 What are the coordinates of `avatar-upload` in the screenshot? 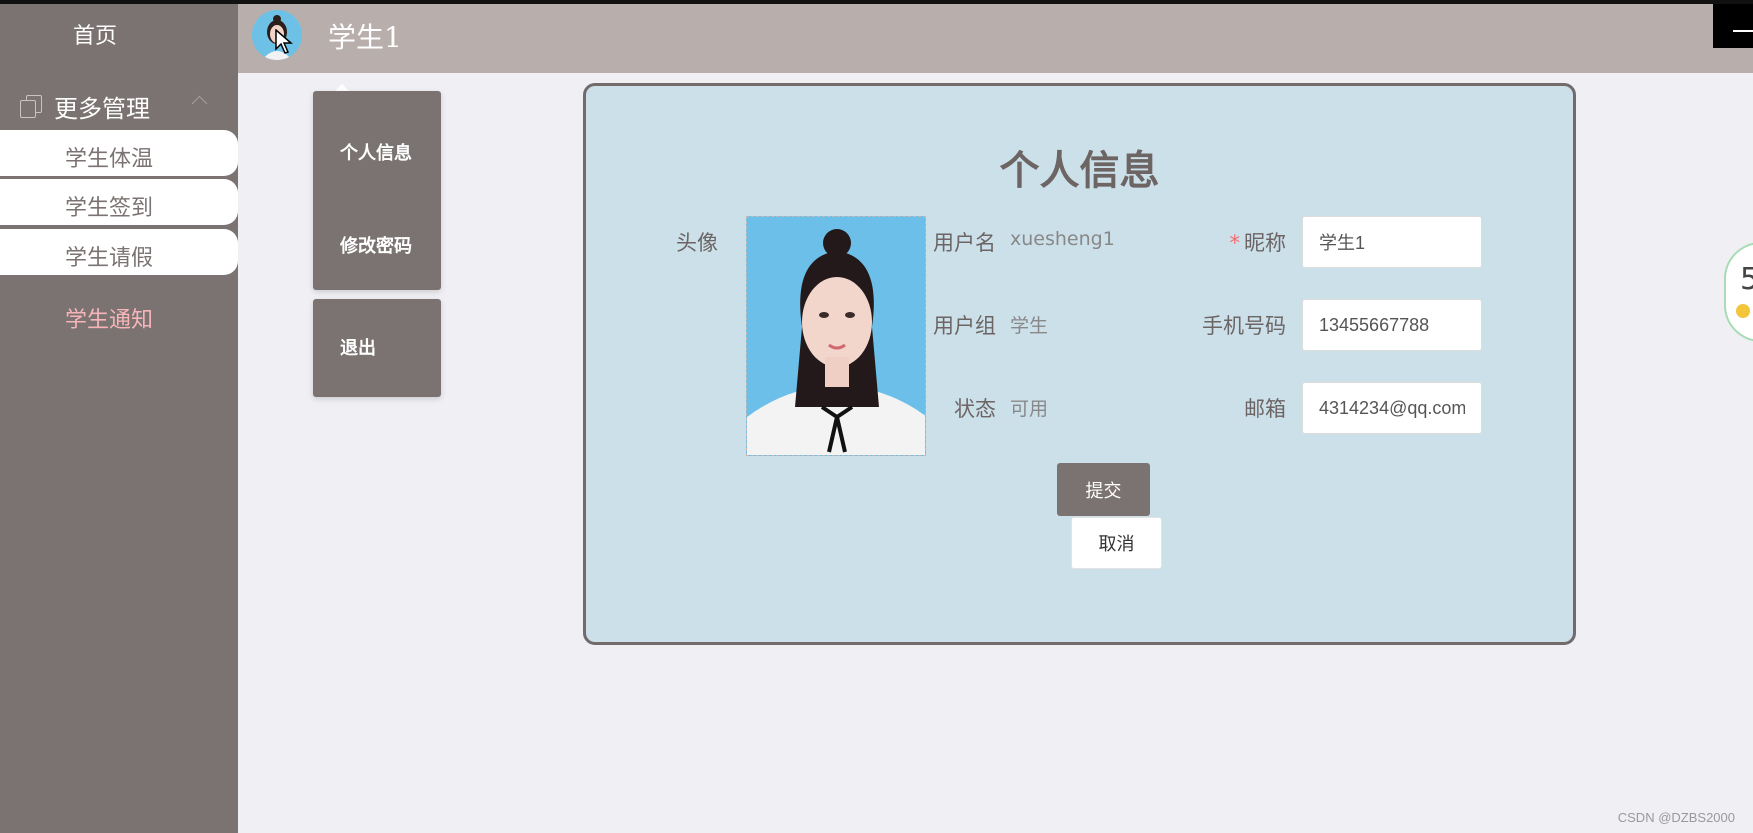 It's located at (836, 336).